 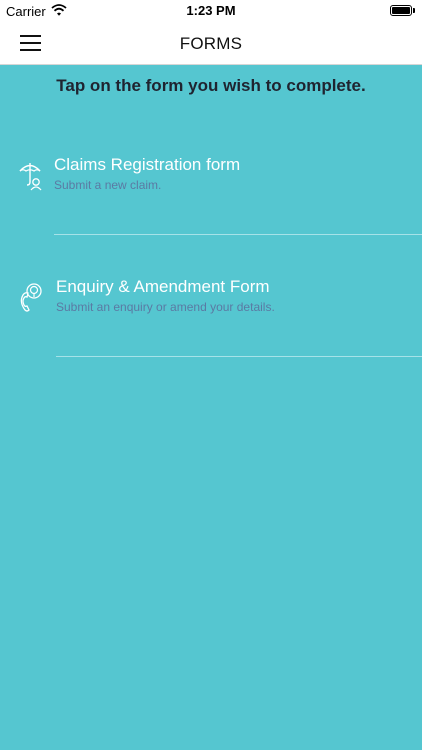 What do you see at coordinates (414, 10) in the screenshot?
I see `battery-cap` at bounding box center [414, 10].